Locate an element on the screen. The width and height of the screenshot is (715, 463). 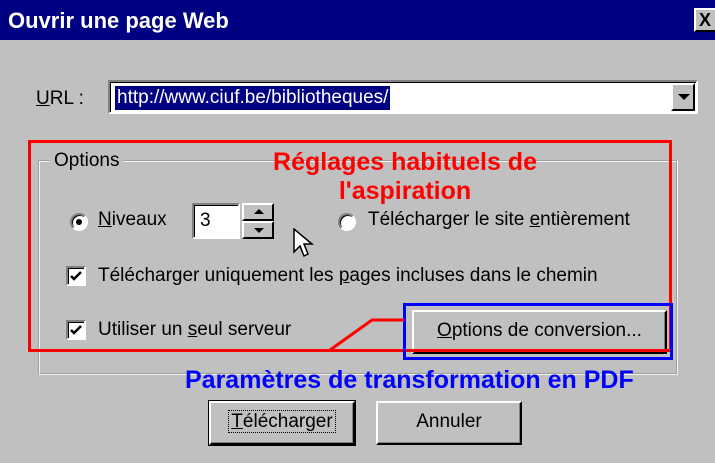
mouse-pointer-icon is located at coordinates (304, 243).